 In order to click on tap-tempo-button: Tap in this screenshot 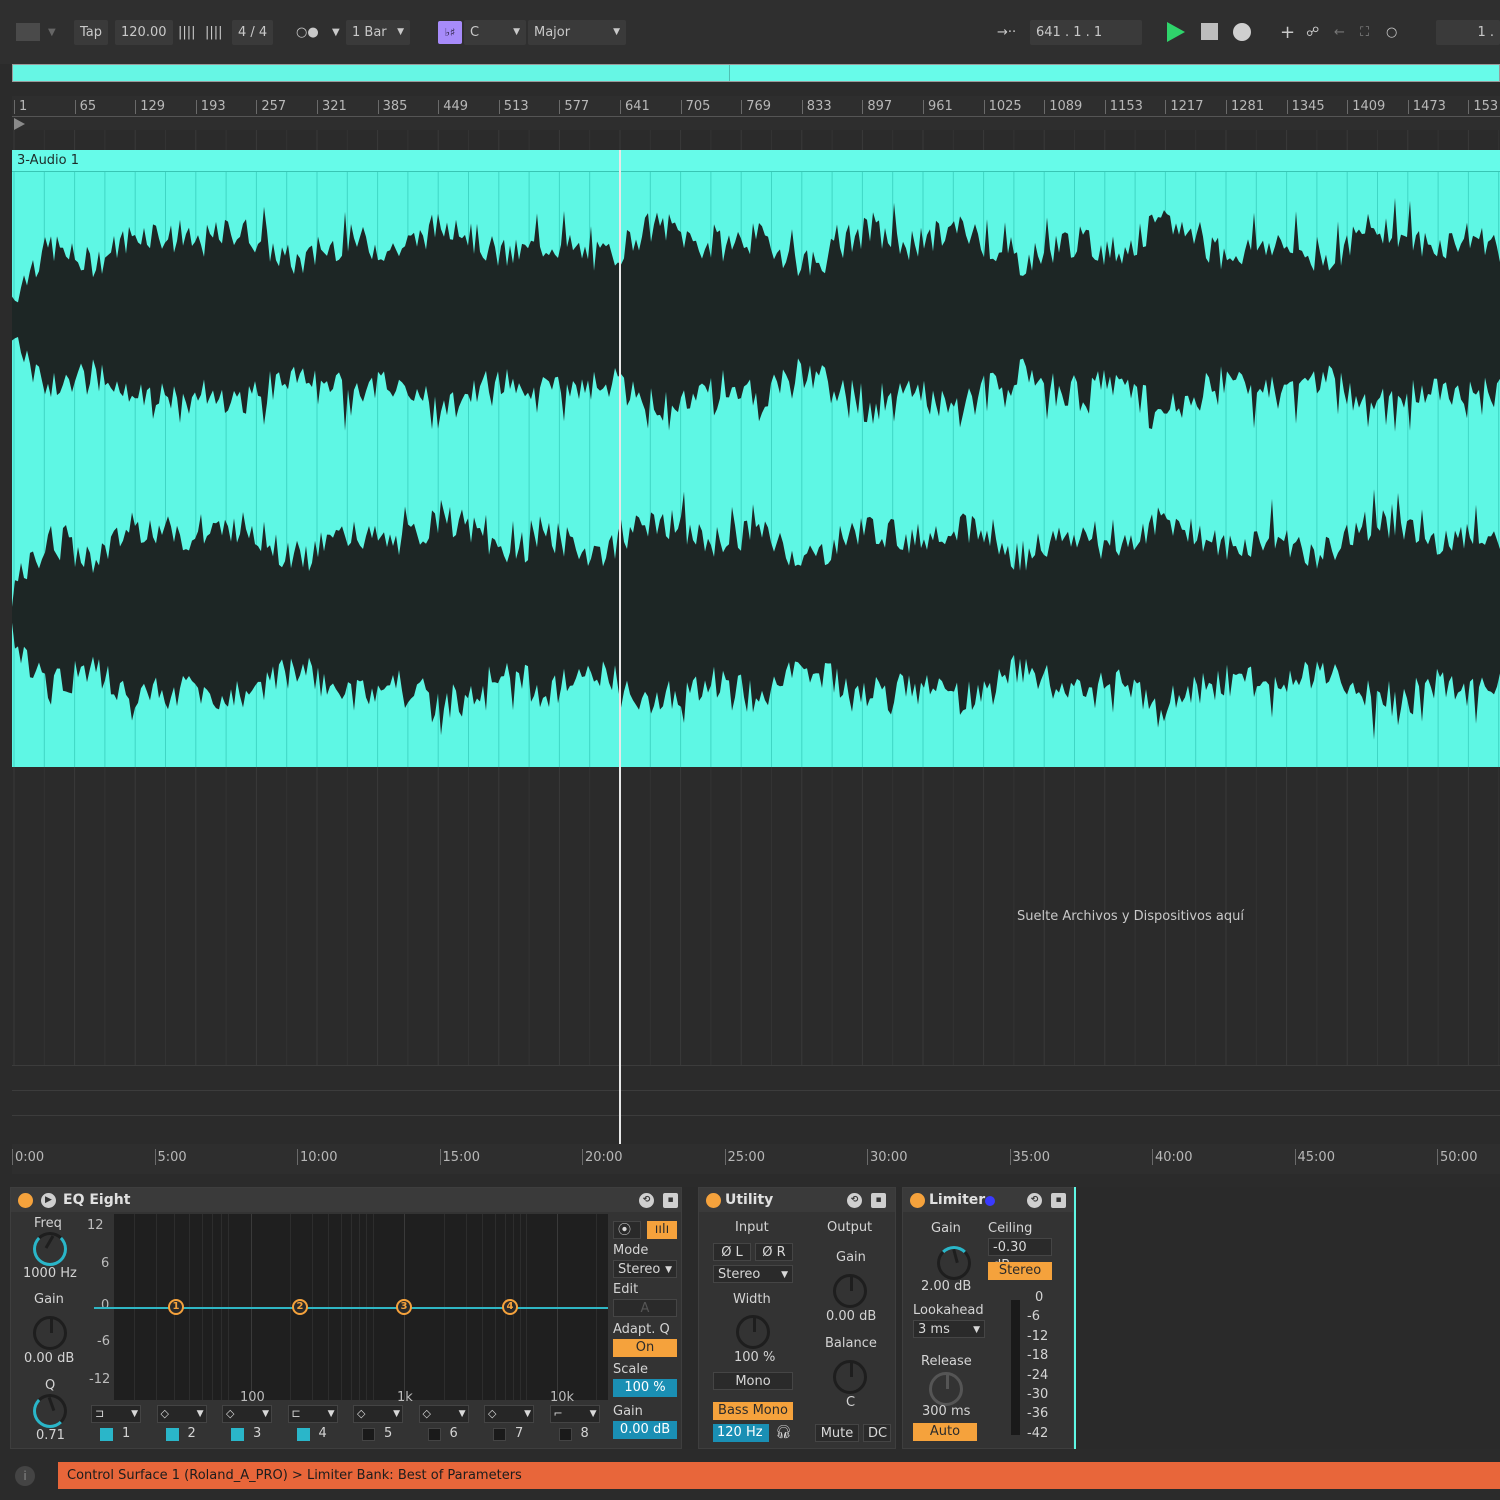, I will do `click(91, 32)`.